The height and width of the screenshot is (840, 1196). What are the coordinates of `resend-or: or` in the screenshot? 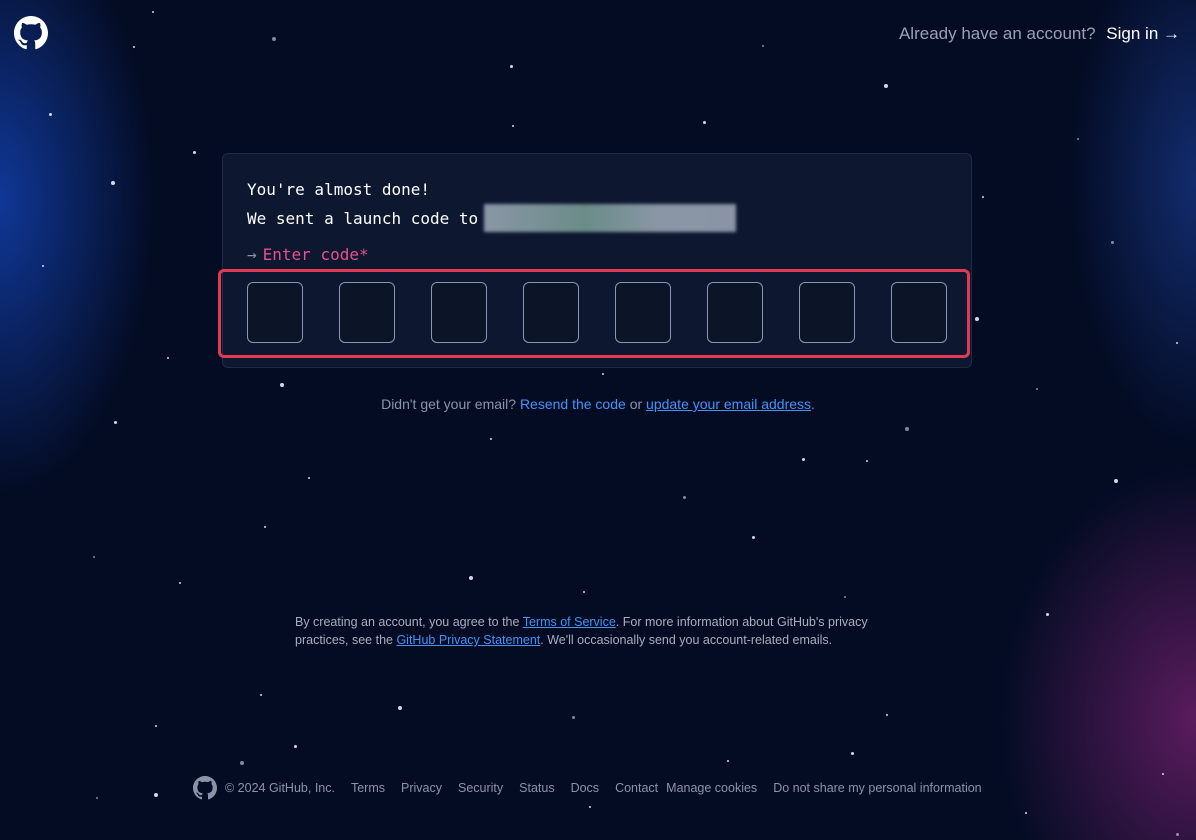 It's located at (636, 404).